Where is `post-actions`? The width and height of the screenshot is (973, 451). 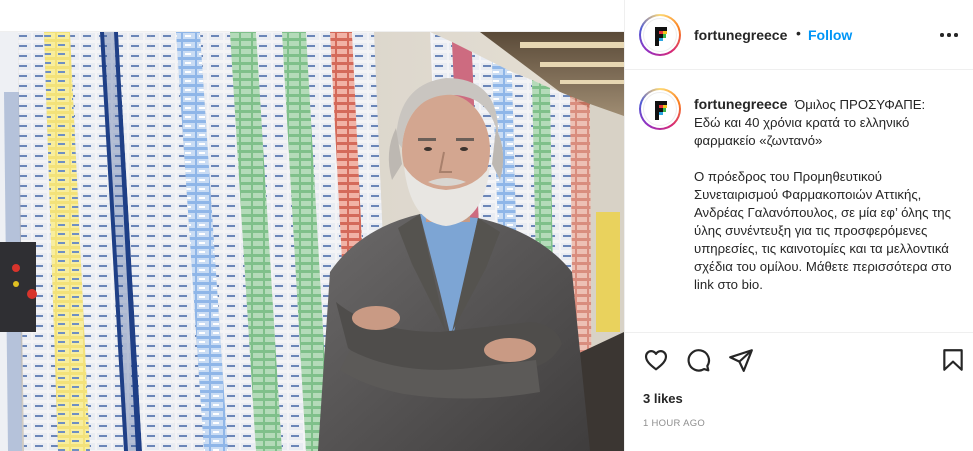 post-actions is located at coordinates (799, 360).